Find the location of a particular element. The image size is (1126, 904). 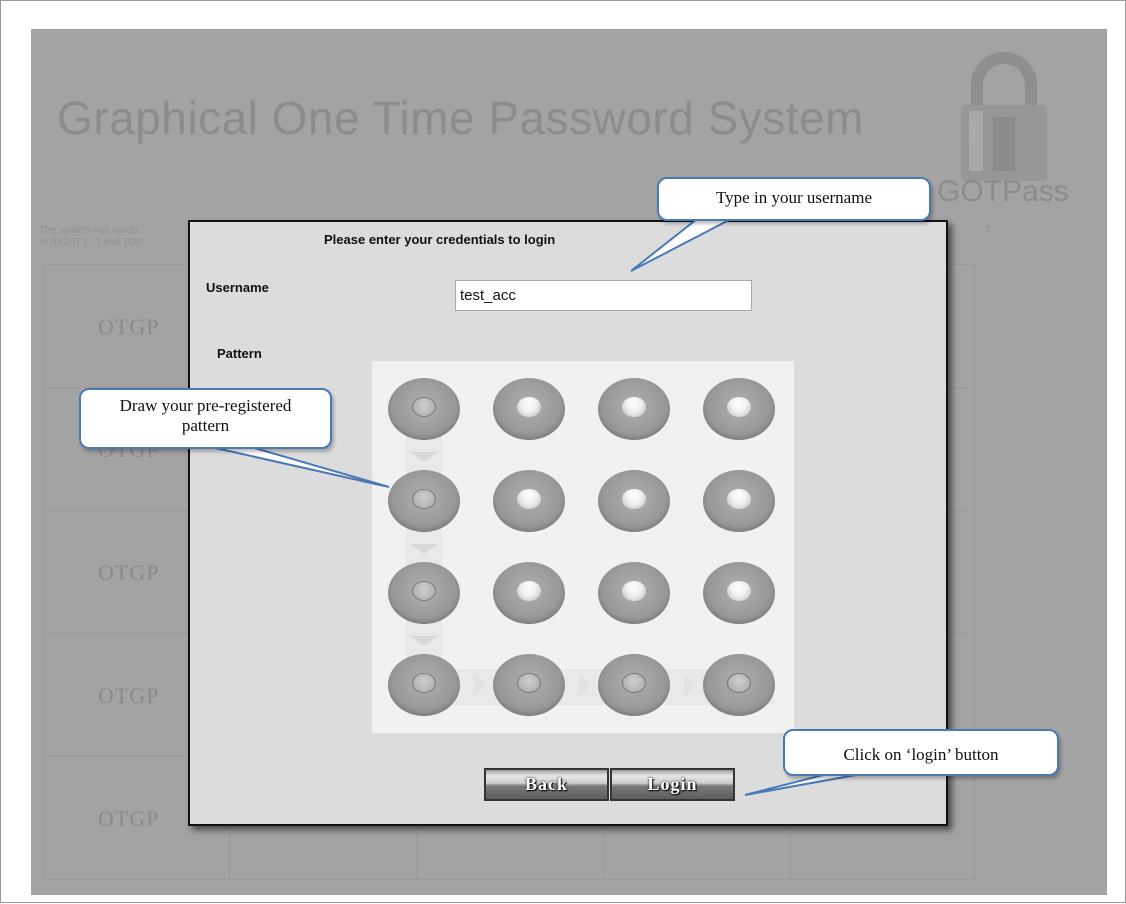

modal-heading: Please enter your credentials to login is located at coordinates (440, 239).